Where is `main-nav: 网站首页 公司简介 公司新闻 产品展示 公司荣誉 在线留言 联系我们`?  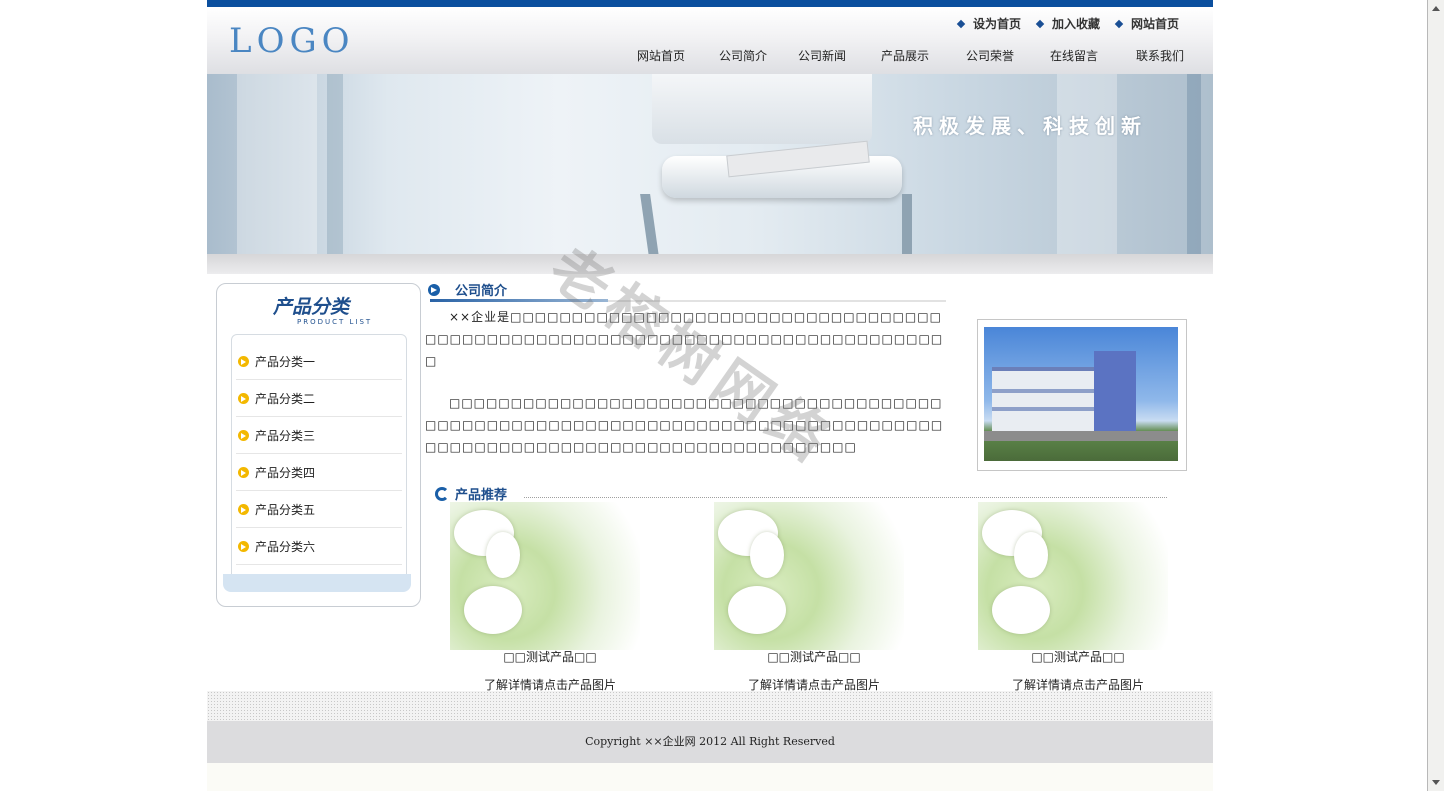
main-nav: 网站首页 公司简介 公司新闻 产品展示 公司荣誉 在线留言 联系我们 is located at coordinates (911, 55).